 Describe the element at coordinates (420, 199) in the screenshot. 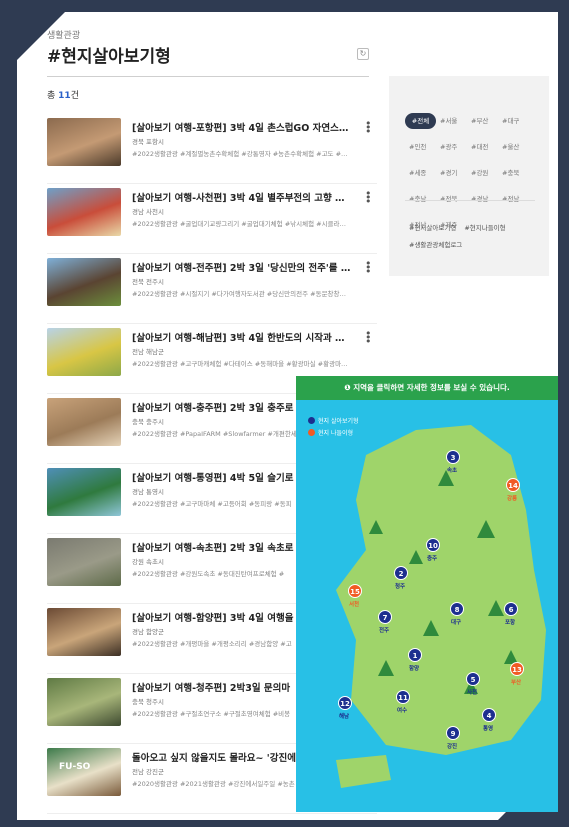

I see `region-chip: #충남` at that location.